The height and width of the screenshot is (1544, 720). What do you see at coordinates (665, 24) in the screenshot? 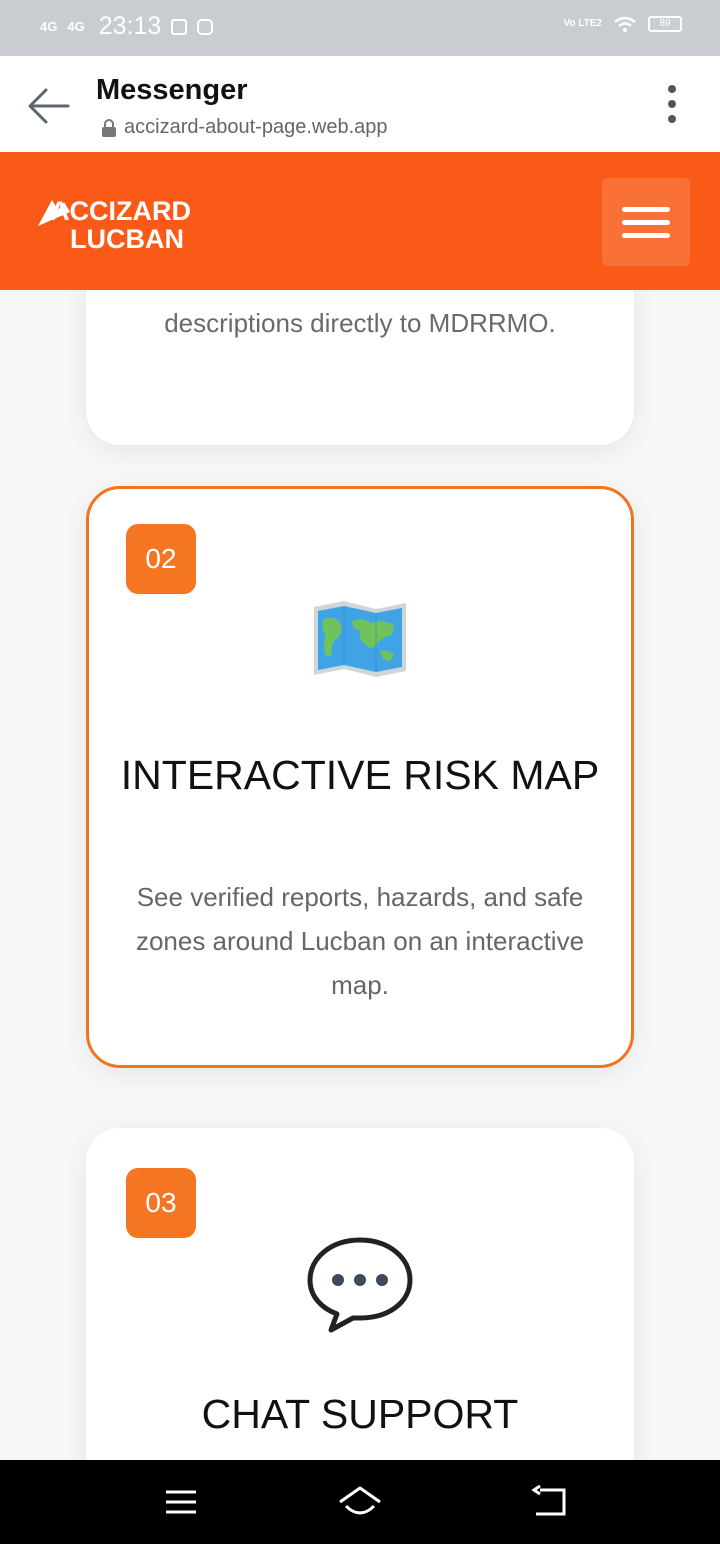
I see `battery-indicator: 89` at bounding box center [665, 24].